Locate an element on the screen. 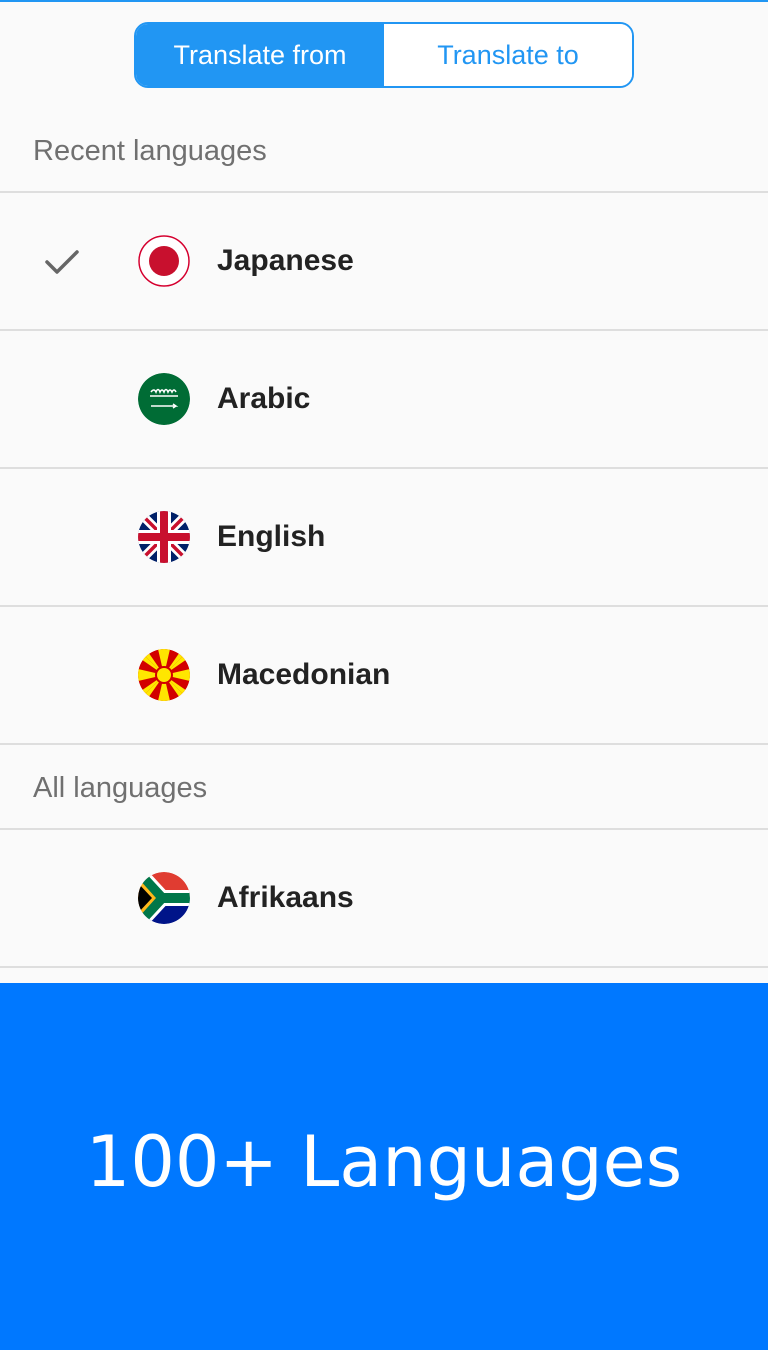 Image resolution: width=768 pixels, height=1350 pixels. promo-title: 100+ Languages is located at coordinates (384, 1161).